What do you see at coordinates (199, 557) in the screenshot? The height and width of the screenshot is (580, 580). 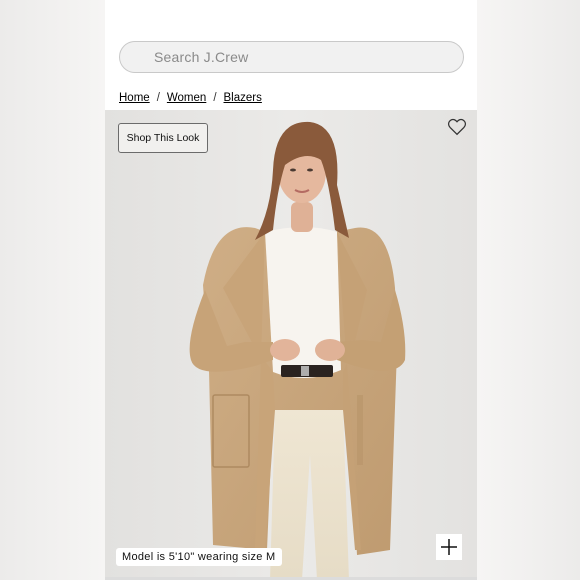 I see `model-size-note: Model is 5'10" wearing size M` at bounding box center [199, 557].